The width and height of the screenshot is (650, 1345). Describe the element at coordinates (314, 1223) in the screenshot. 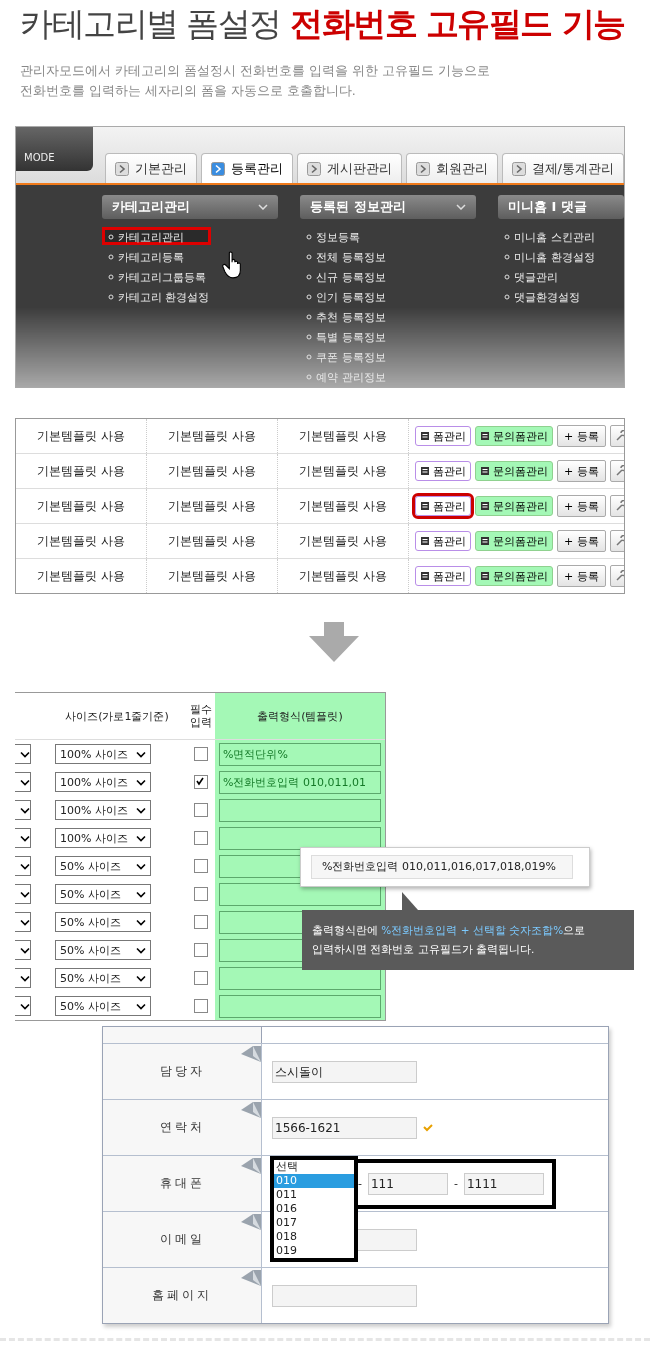

I see `dropdown-option: 017` at that location.